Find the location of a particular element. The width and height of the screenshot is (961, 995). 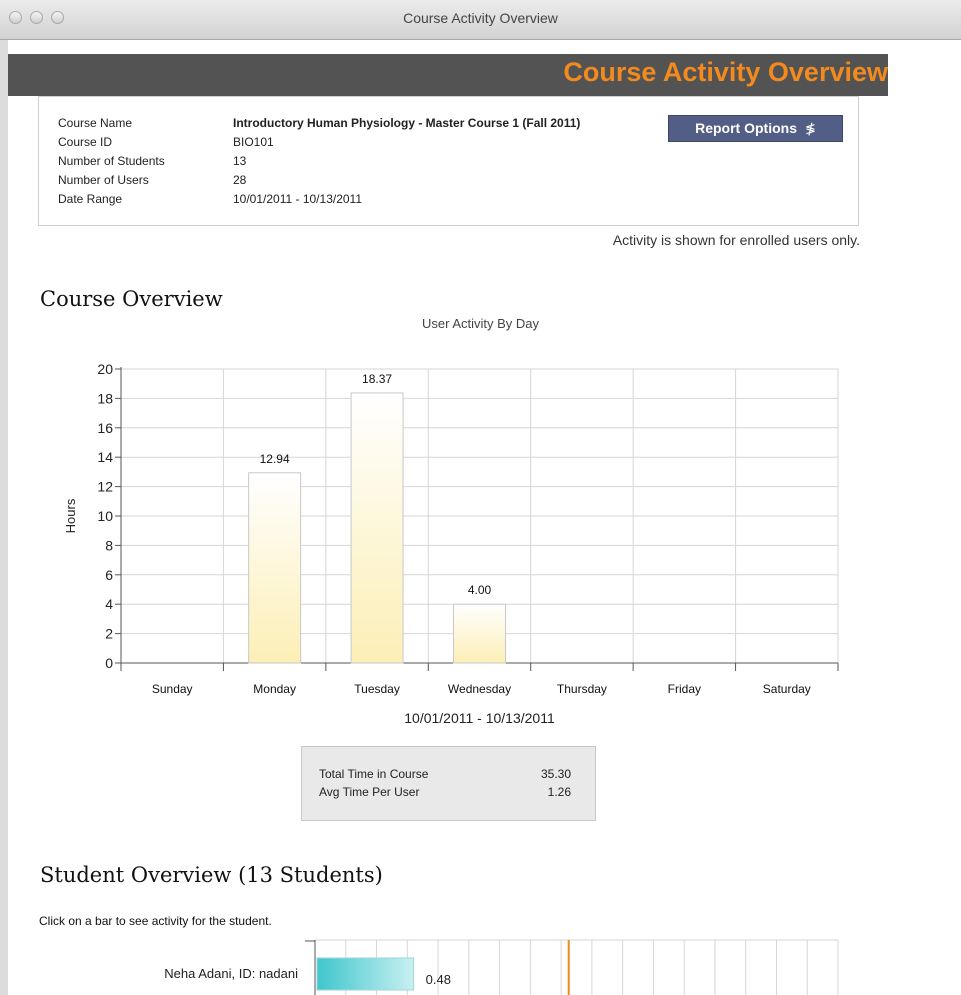

student-overview-heading: Student Overview (13 Students) is located at coordinates (211, 875).